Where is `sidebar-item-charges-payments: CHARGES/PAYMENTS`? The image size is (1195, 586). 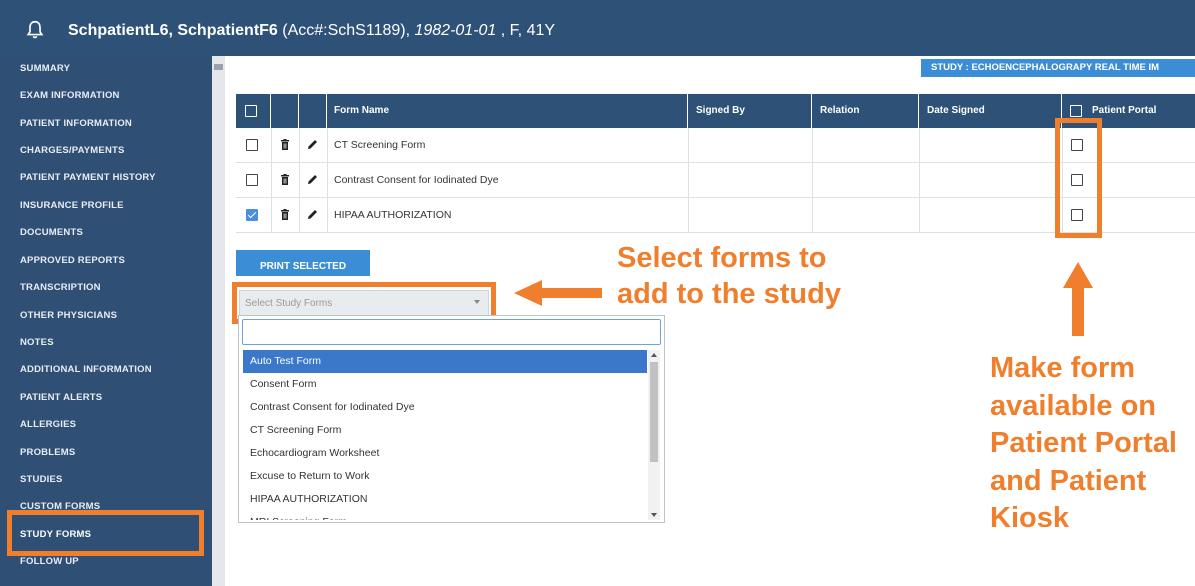 sidebar-item-charges-payments: CHARGES/PAYMENTS is located at coordinates (72, 150).